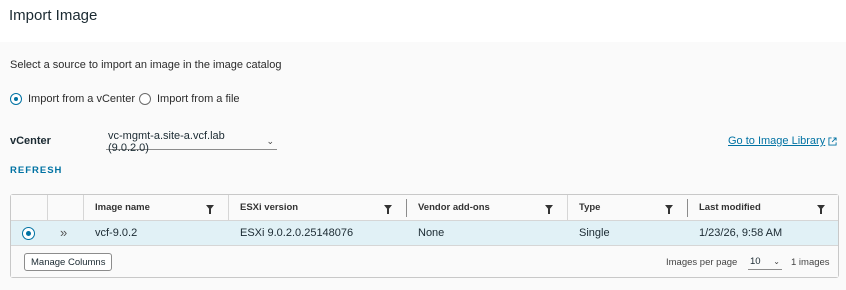  What do you see at coordinates (166, 141) in the screenshot?
I see `vcenter-select-value: vc-mgmt-a.site-a.vcf.lab (9.0.2.0)` at bounding box center [166, 141].